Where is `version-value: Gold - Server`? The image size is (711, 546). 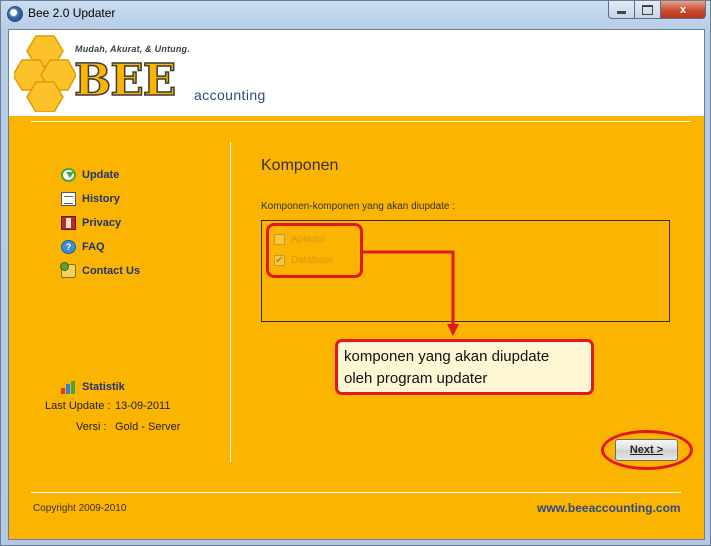 version-value: Gold - Server is located at coordinates (148, 427).